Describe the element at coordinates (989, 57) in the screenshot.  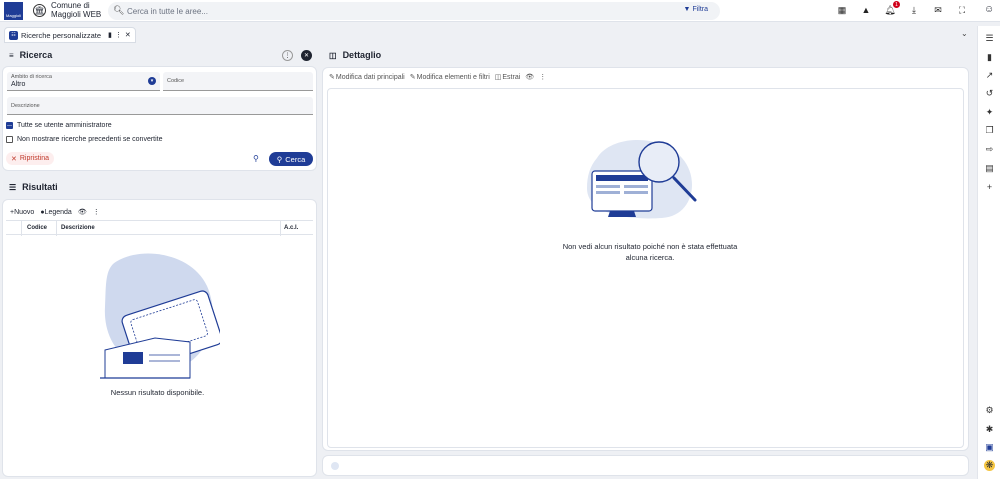
I see `book-icon: ▮` at that location.